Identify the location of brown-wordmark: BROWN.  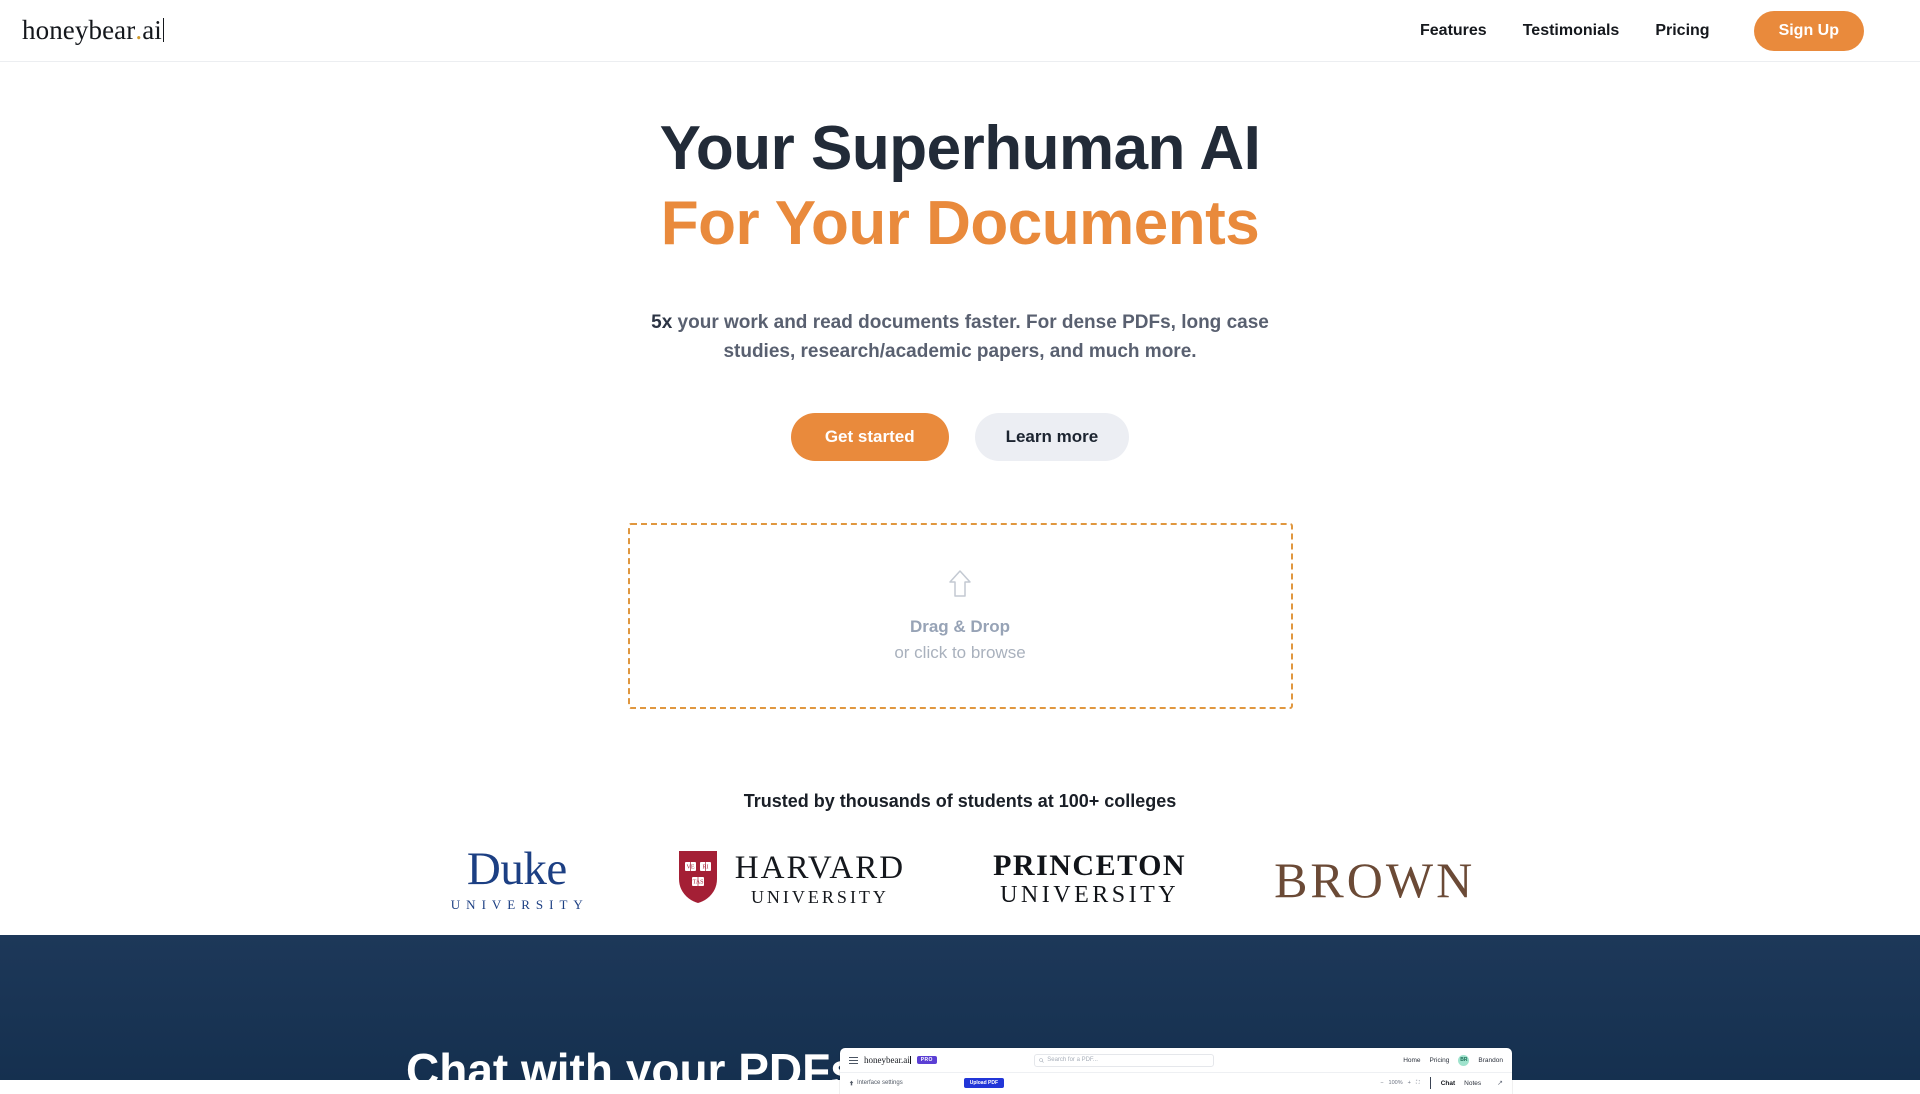
(1375, 879).